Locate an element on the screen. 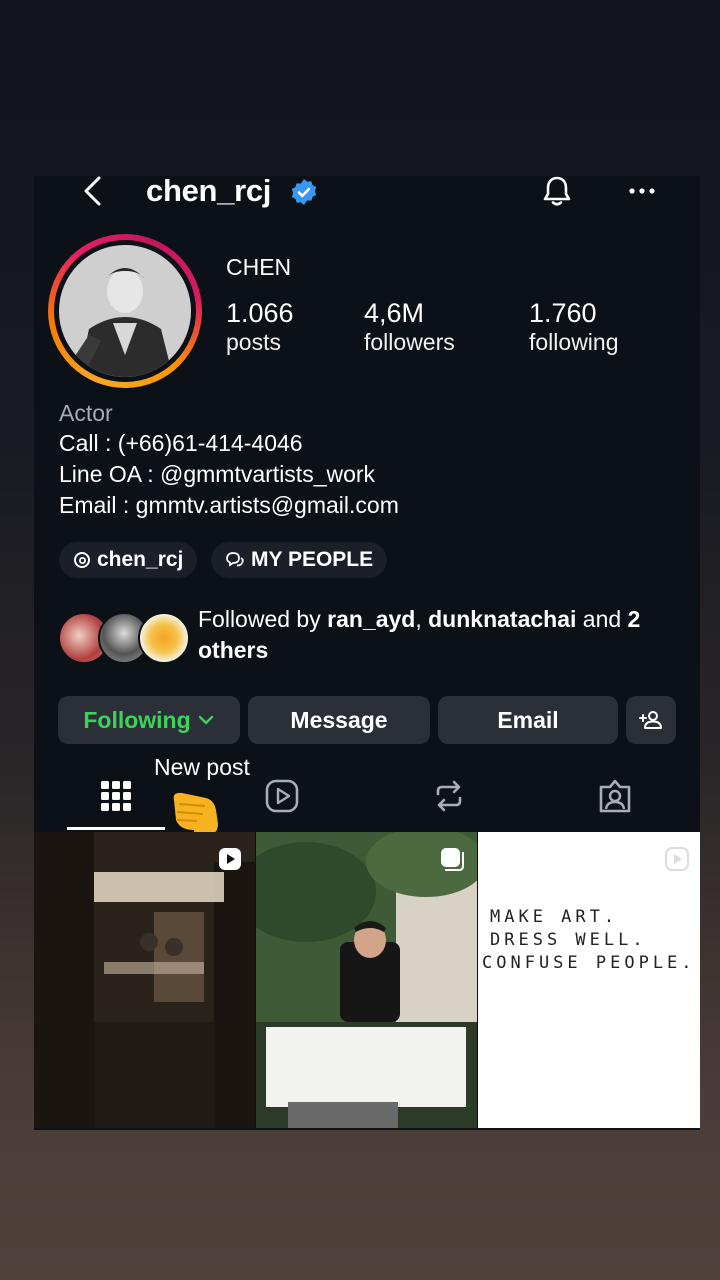 The height and width of the screenshot is (1280, 720). add-person-icon is located at coordinates (650, 720).